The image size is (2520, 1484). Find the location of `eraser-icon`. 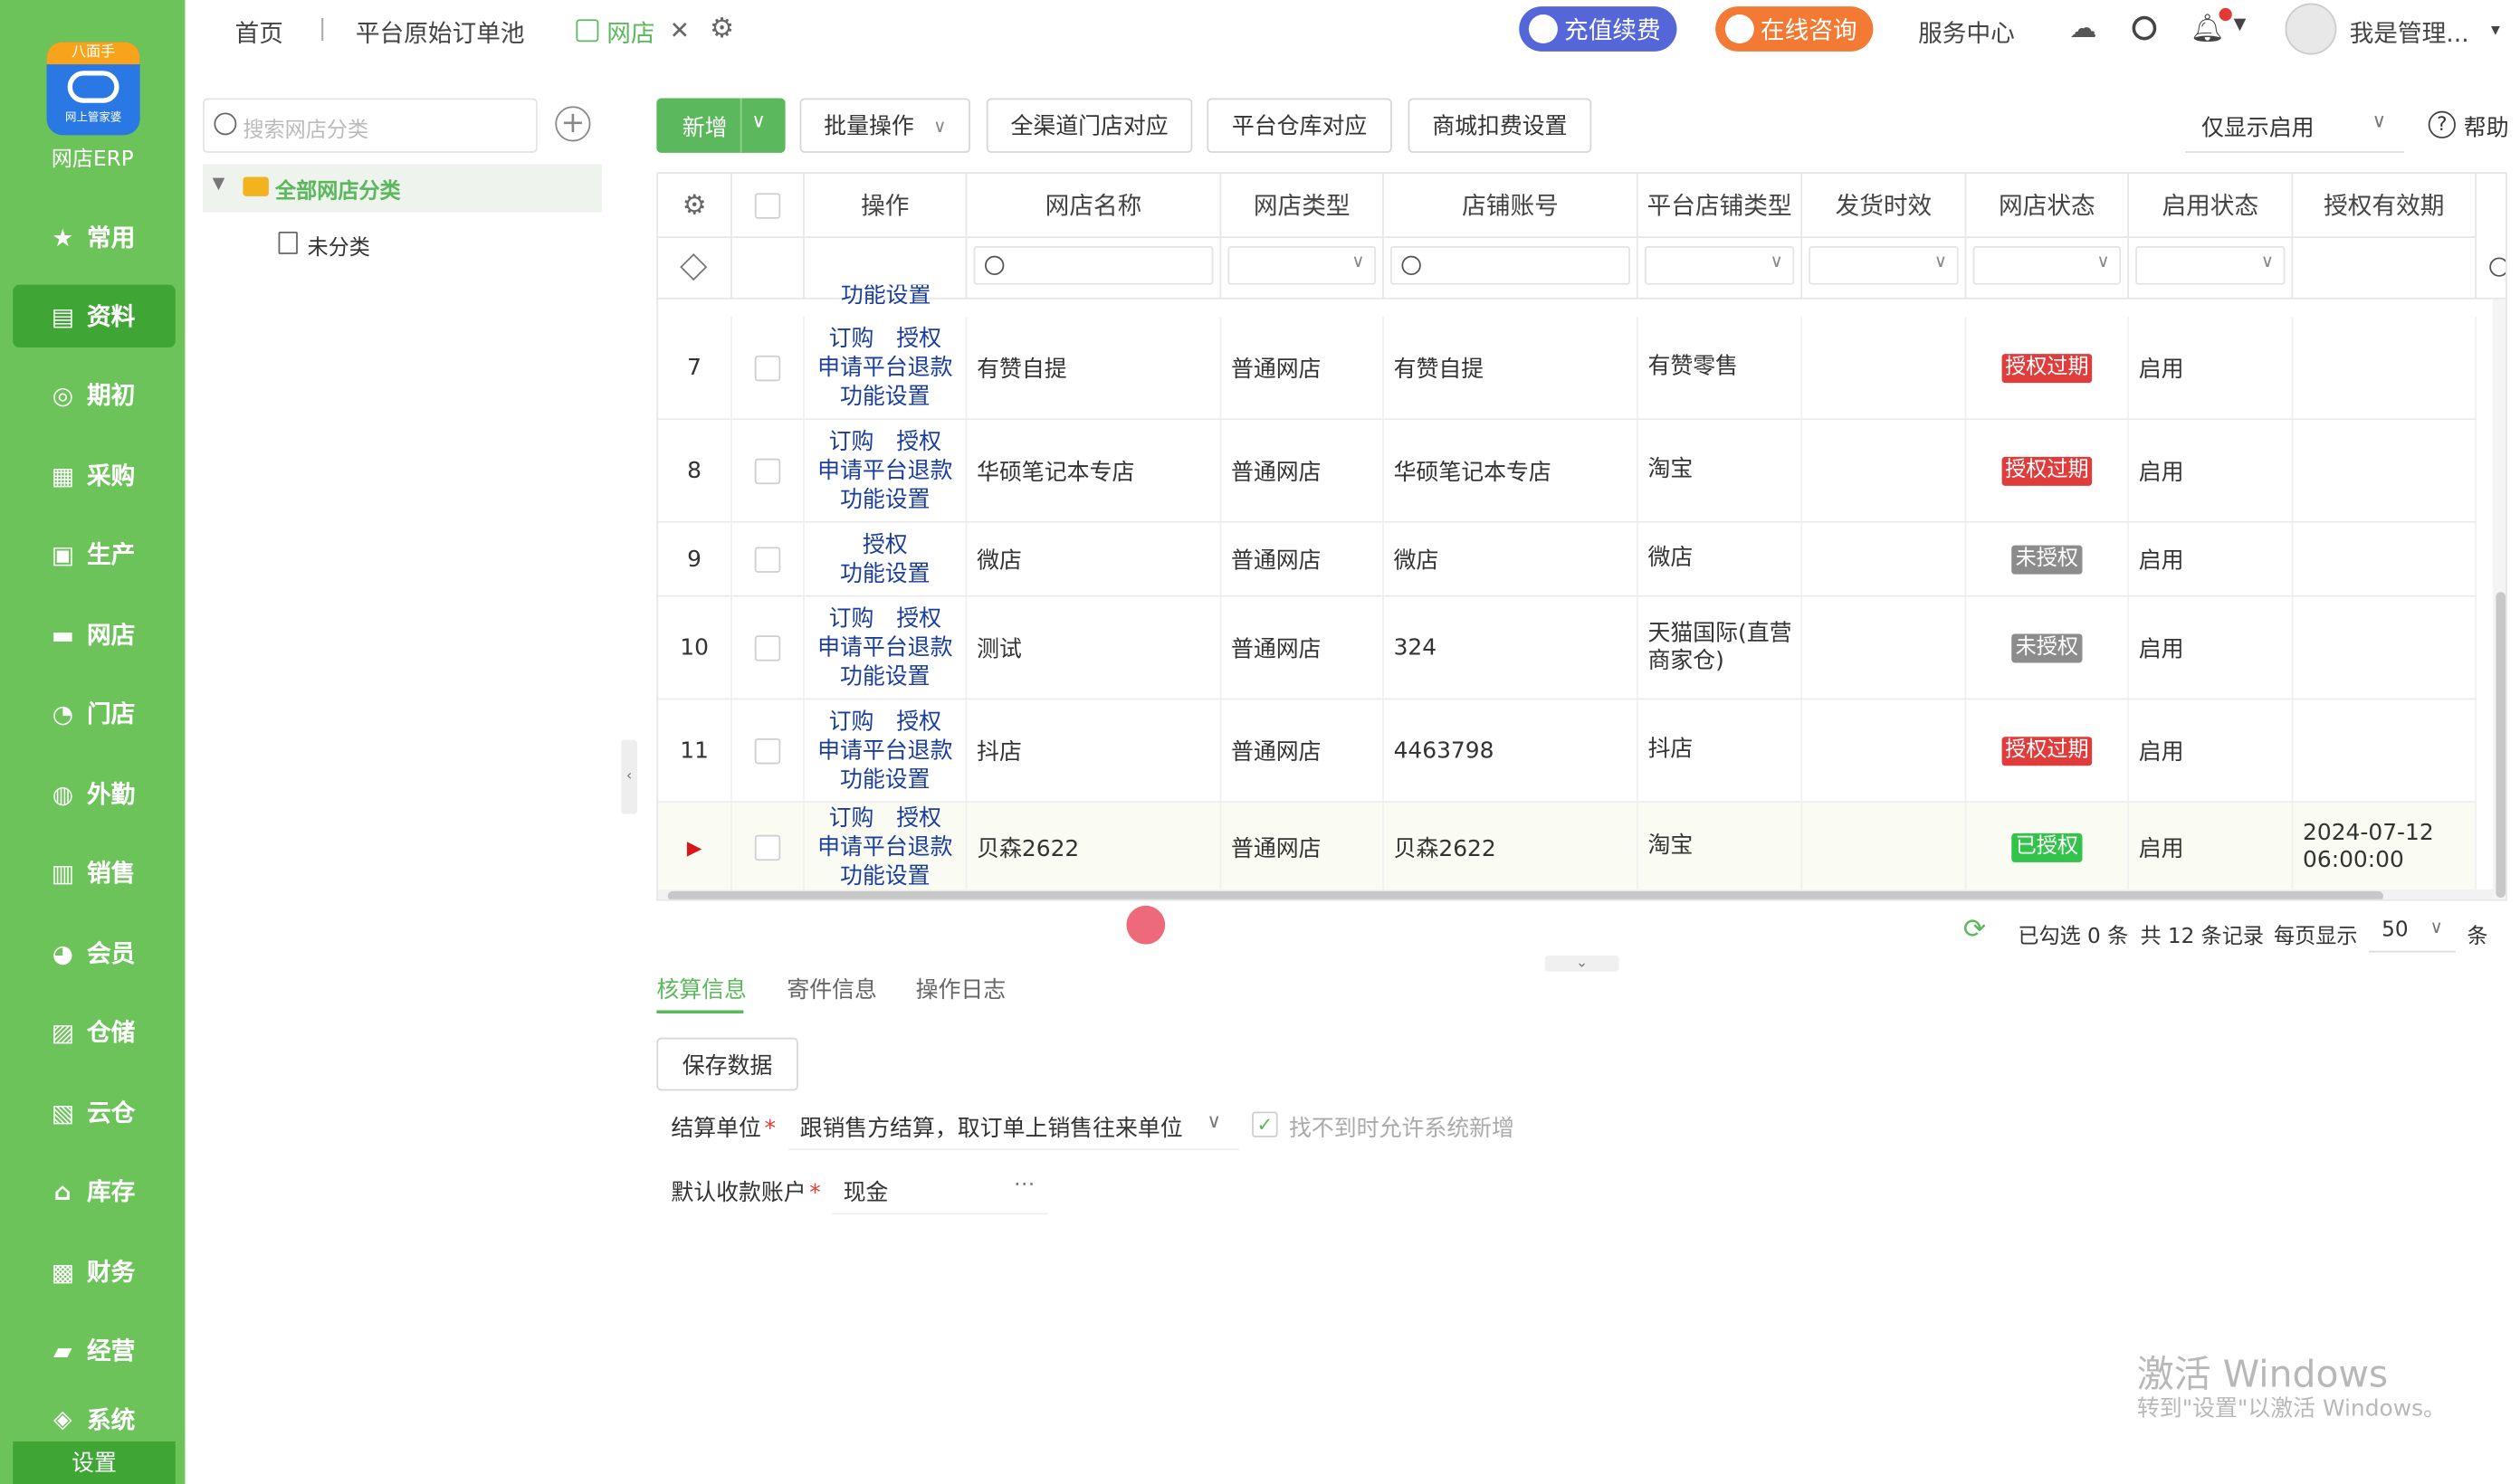

eraser-icon is located at coordinates (694, 267).